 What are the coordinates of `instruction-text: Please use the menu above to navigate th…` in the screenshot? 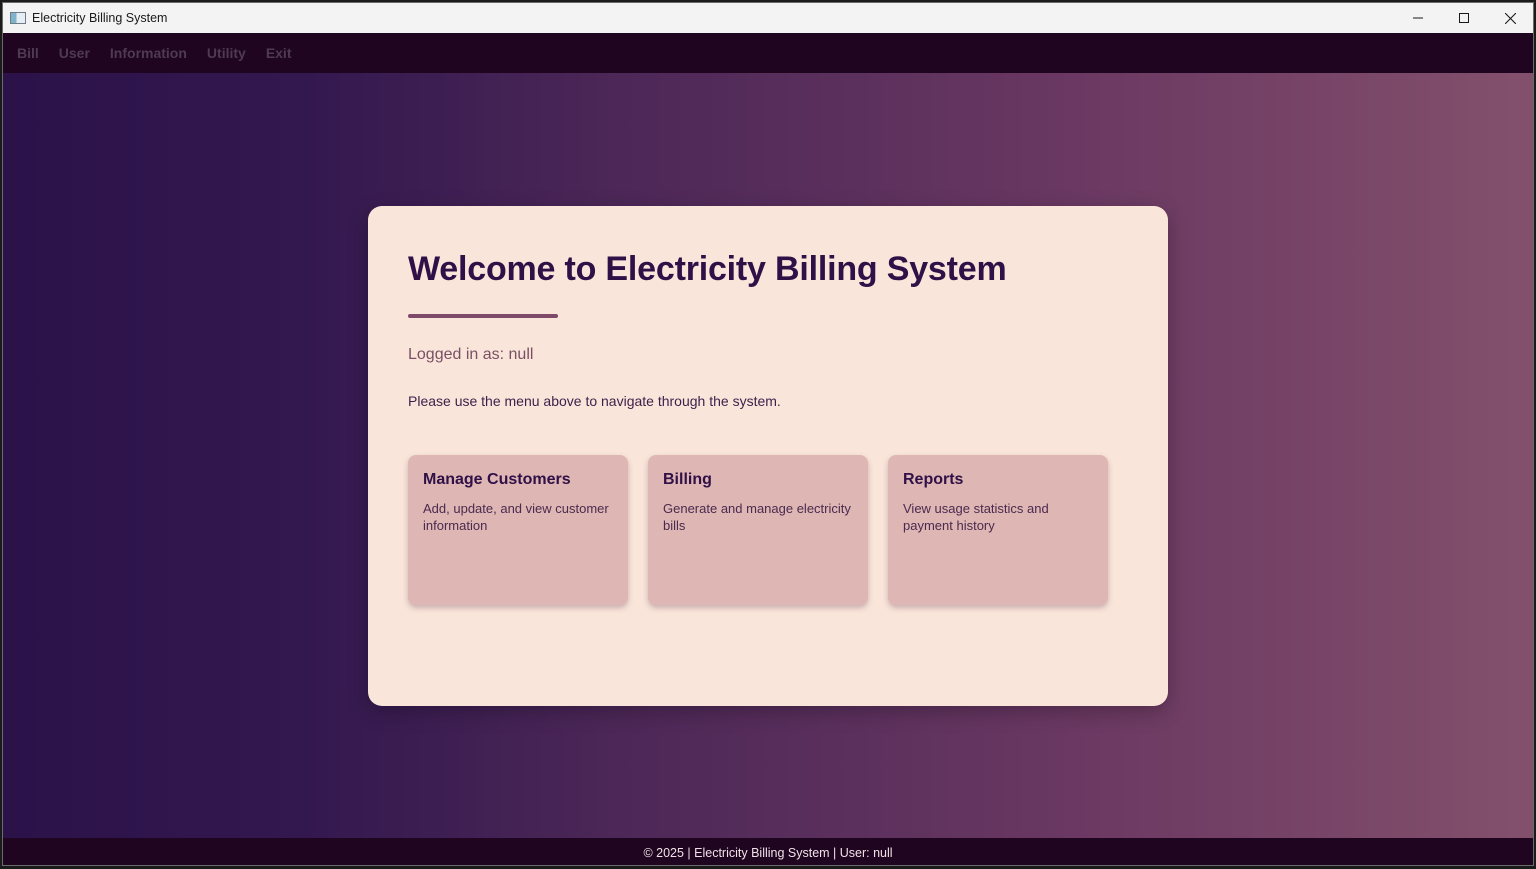 It's located at (594, 401).